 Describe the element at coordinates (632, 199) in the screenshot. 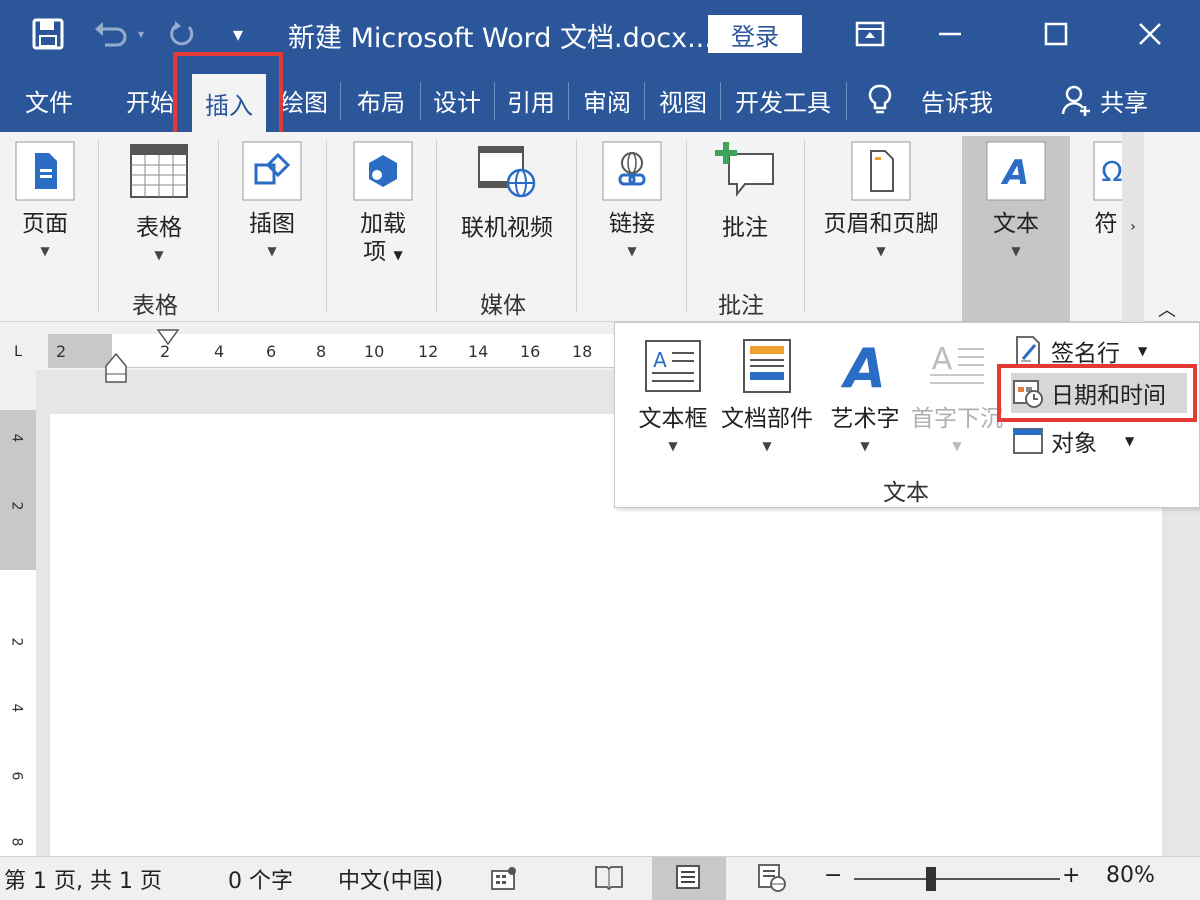

I see `link-button: 链接 ▼` at that location.